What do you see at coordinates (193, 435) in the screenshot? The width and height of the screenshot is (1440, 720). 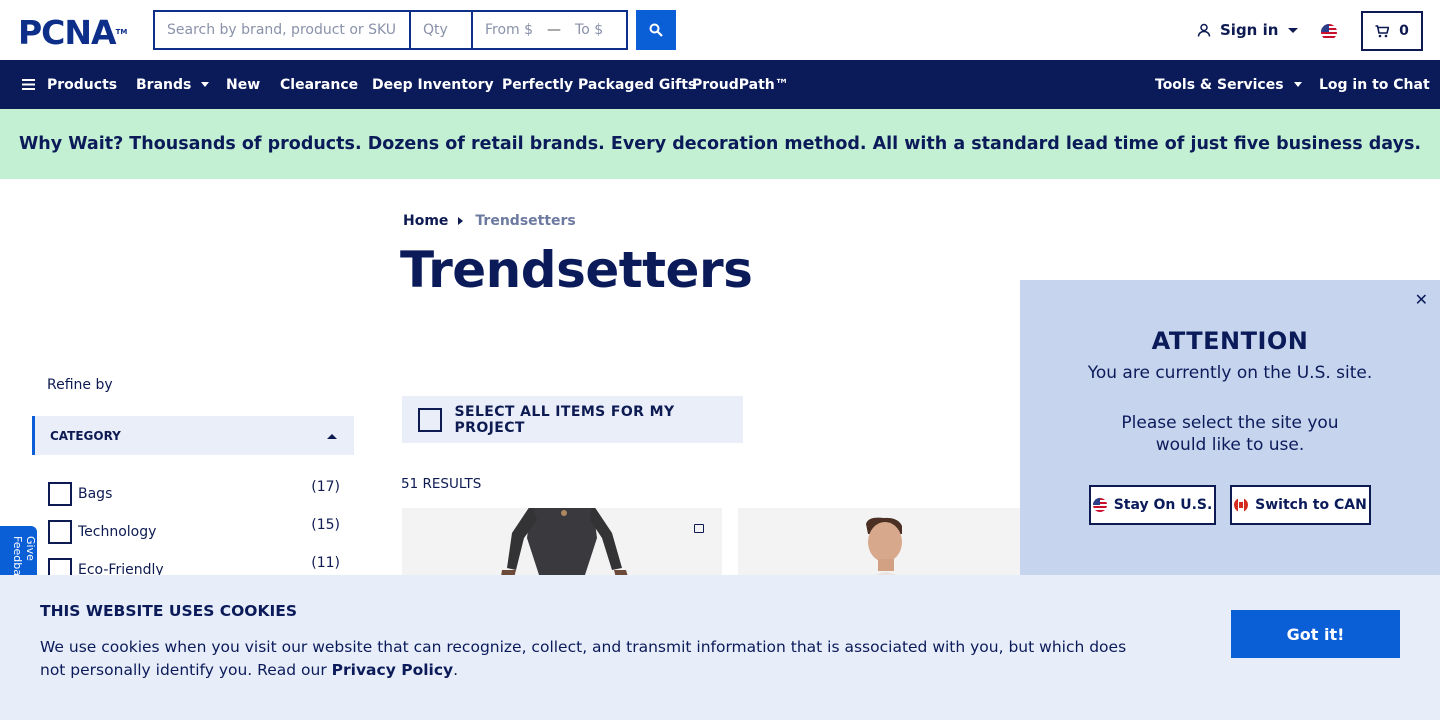 I see `category-filter-header: CATEGORY` at bounding box center [193, 435].